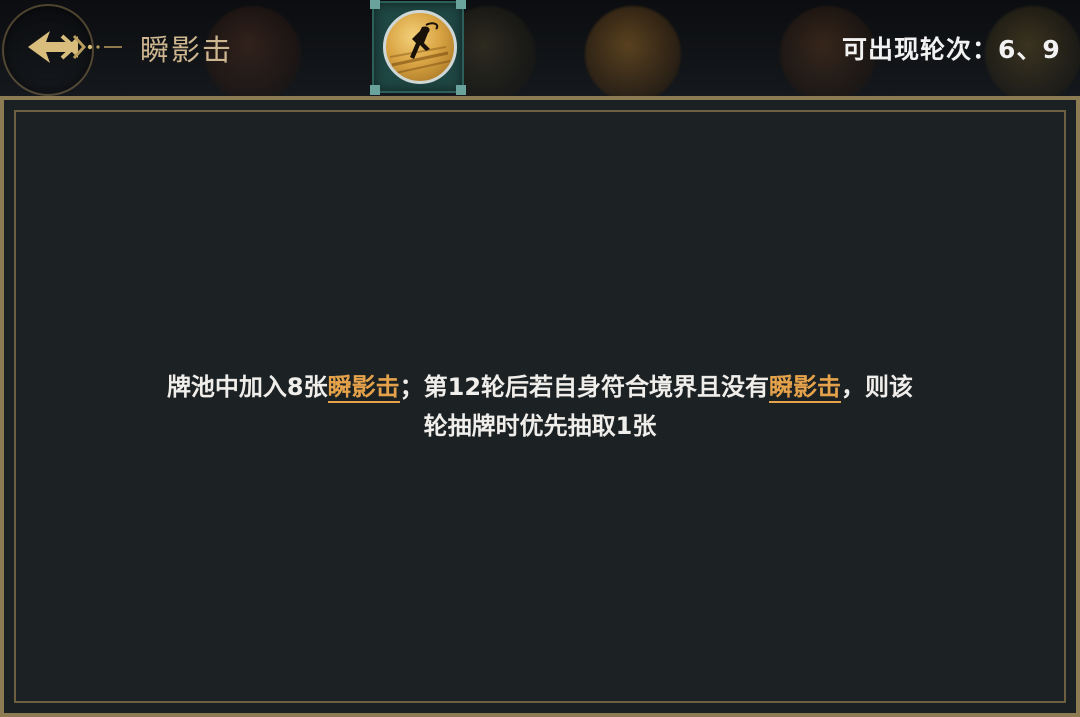 Image resolution: width=1080 pixels, height=717 pixels. Describe the element at coordinates (633, 51) in the screenshot. I see `background-card-orb` at that location.